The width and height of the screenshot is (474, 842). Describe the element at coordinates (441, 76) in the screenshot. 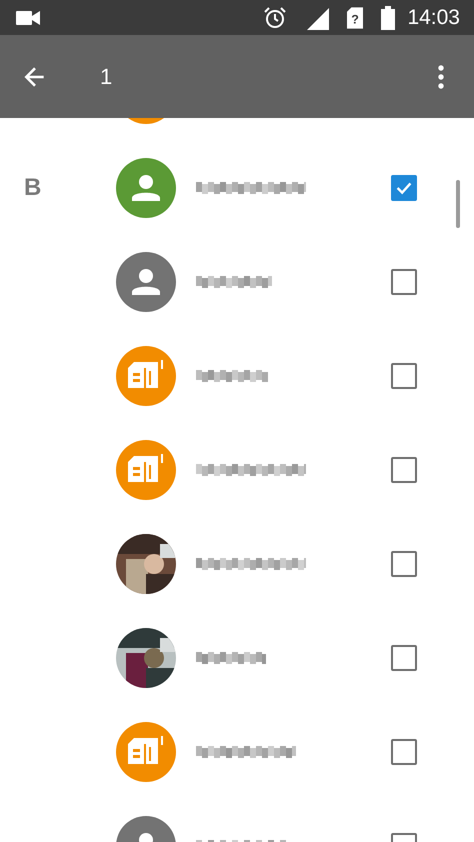

I see `menu-icon` at that location.